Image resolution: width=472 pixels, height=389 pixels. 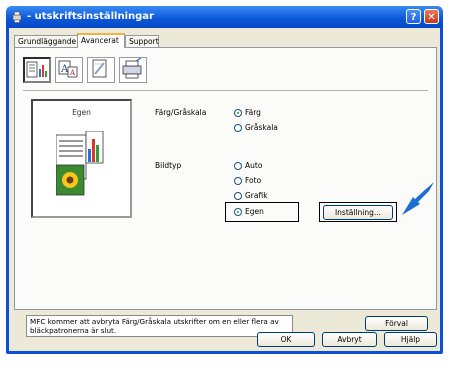 I want to click on color-mode-label: Färg/Gråskala, so click(x=181, y=112).